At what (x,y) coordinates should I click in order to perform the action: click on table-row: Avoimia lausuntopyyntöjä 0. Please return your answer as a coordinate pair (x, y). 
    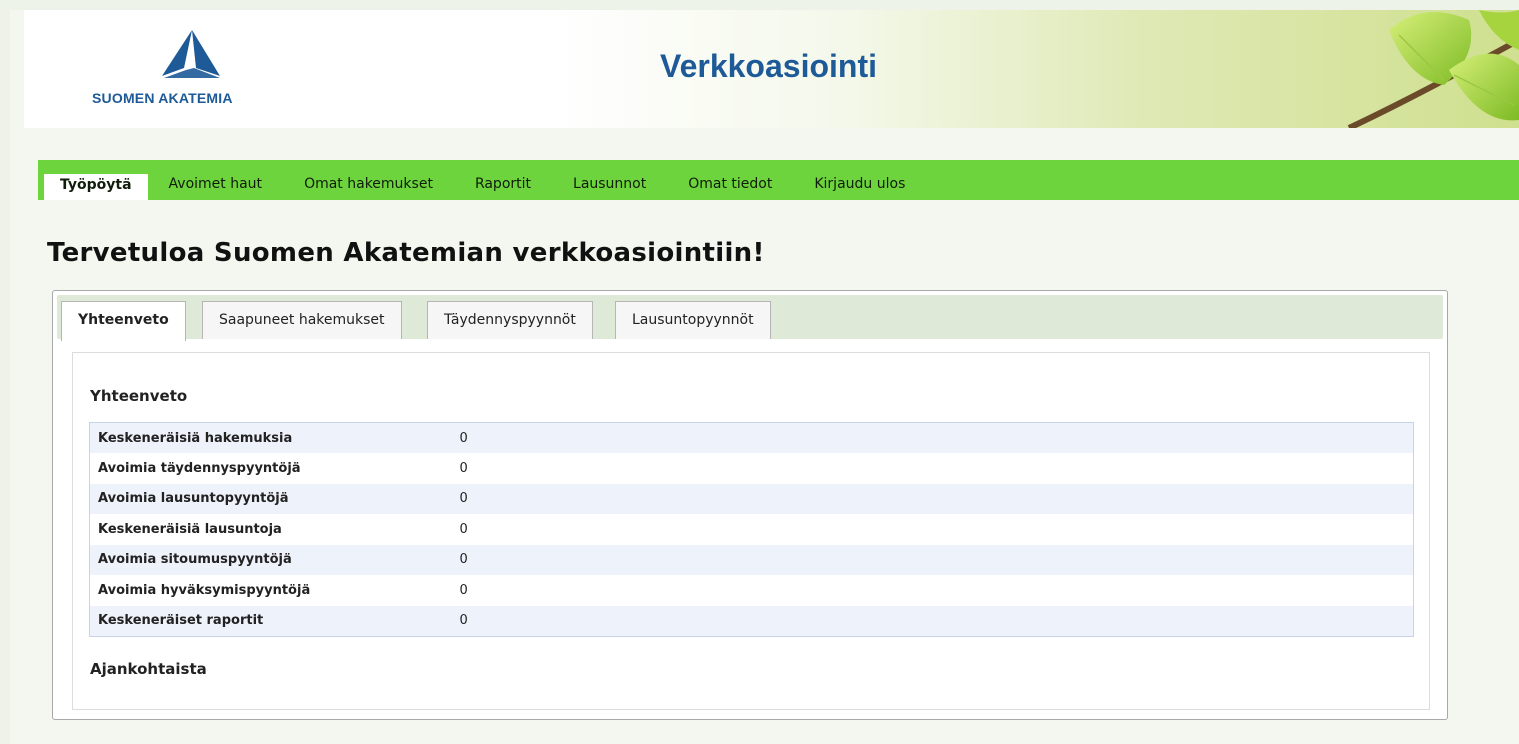
    Looking at the image, I should click on (751, 498).